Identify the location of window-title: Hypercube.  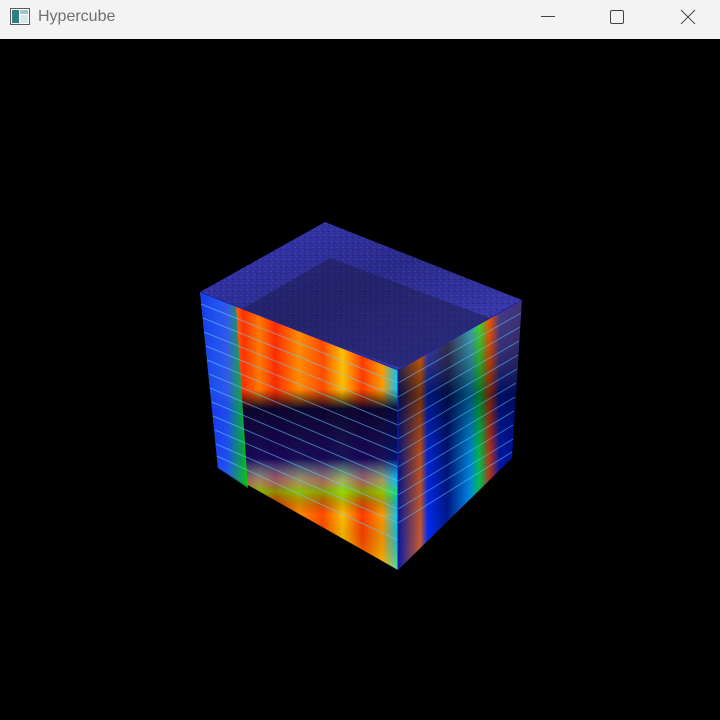
(77, 16).